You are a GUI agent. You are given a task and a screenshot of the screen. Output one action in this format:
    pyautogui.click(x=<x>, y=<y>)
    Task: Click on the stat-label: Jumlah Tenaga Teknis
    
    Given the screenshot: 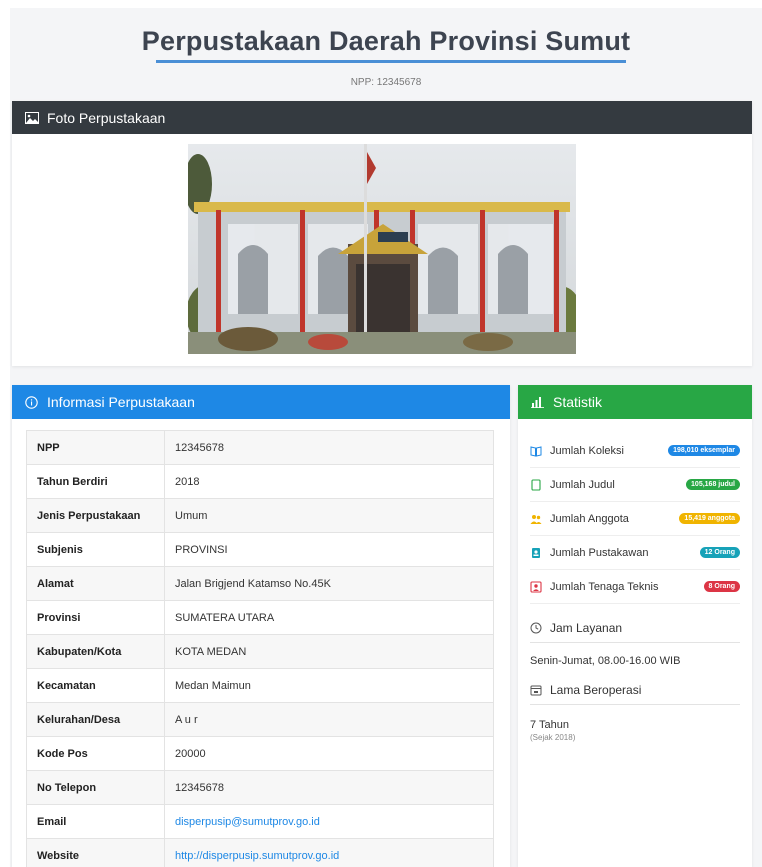 What is the action you would take?
    pyautogui.click(x=604, y=586)
    